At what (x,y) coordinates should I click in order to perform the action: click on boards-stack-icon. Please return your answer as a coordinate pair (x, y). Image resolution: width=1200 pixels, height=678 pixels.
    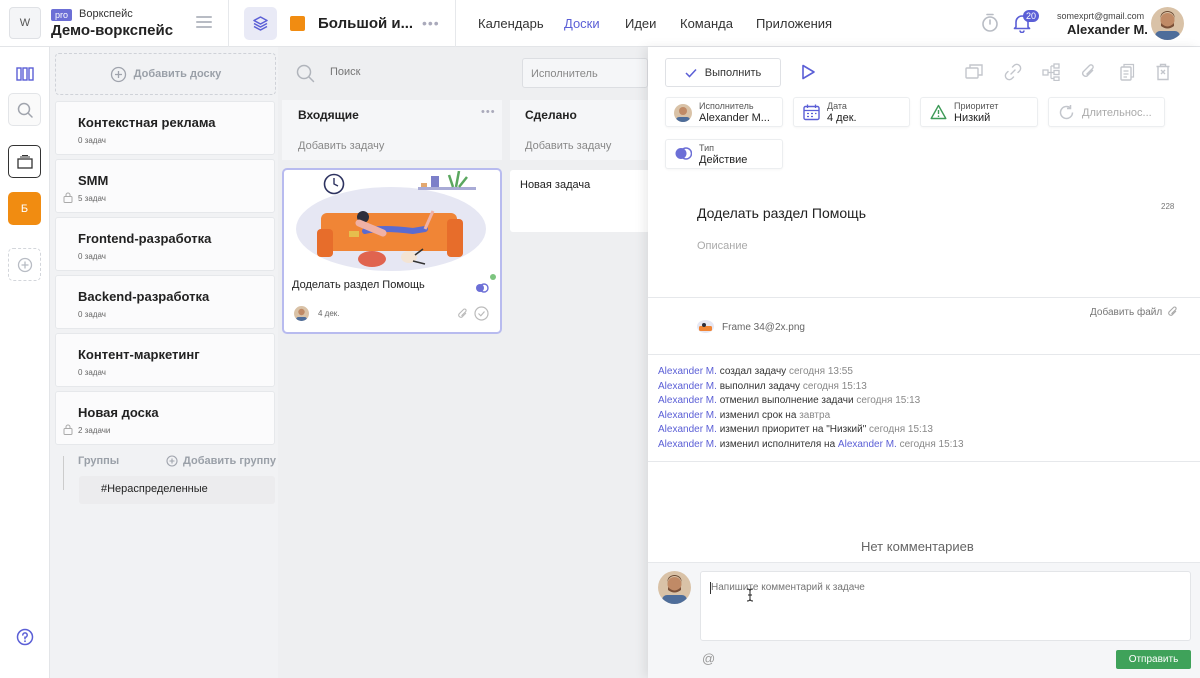
    Looking at the image, I should click on (24, 161).